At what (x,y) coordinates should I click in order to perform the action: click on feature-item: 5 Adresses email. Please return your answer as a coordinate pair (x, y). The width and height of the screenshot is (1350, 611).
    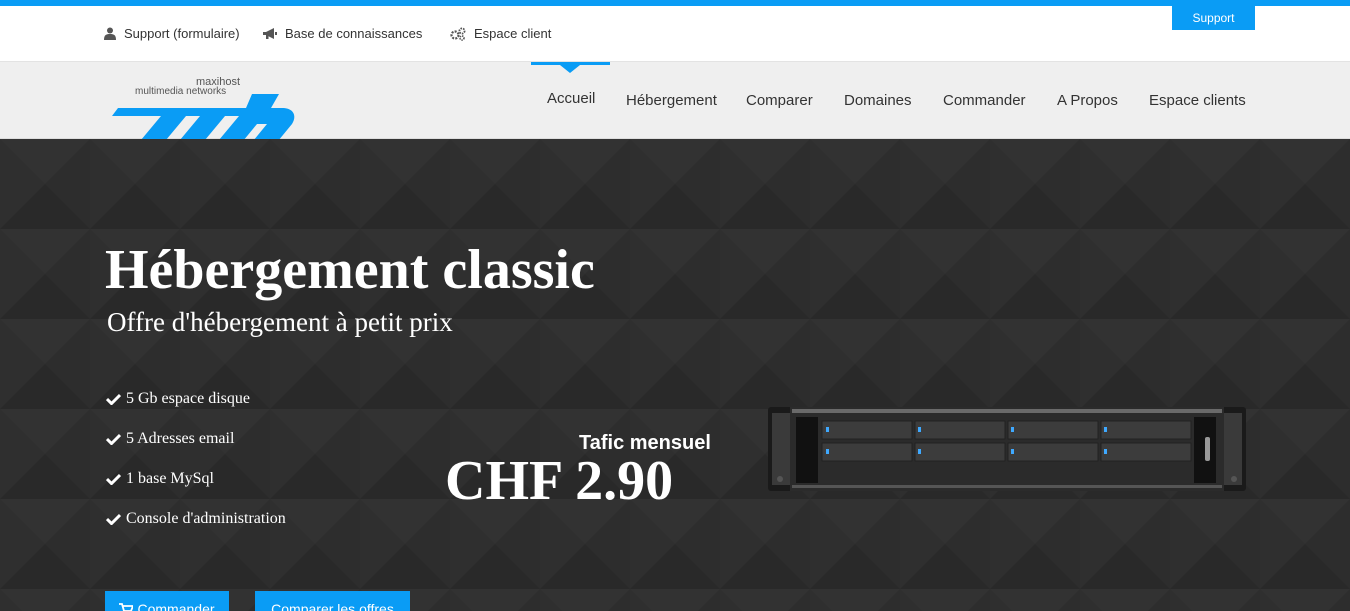
    Looking at the image, I should click on (170, 439).